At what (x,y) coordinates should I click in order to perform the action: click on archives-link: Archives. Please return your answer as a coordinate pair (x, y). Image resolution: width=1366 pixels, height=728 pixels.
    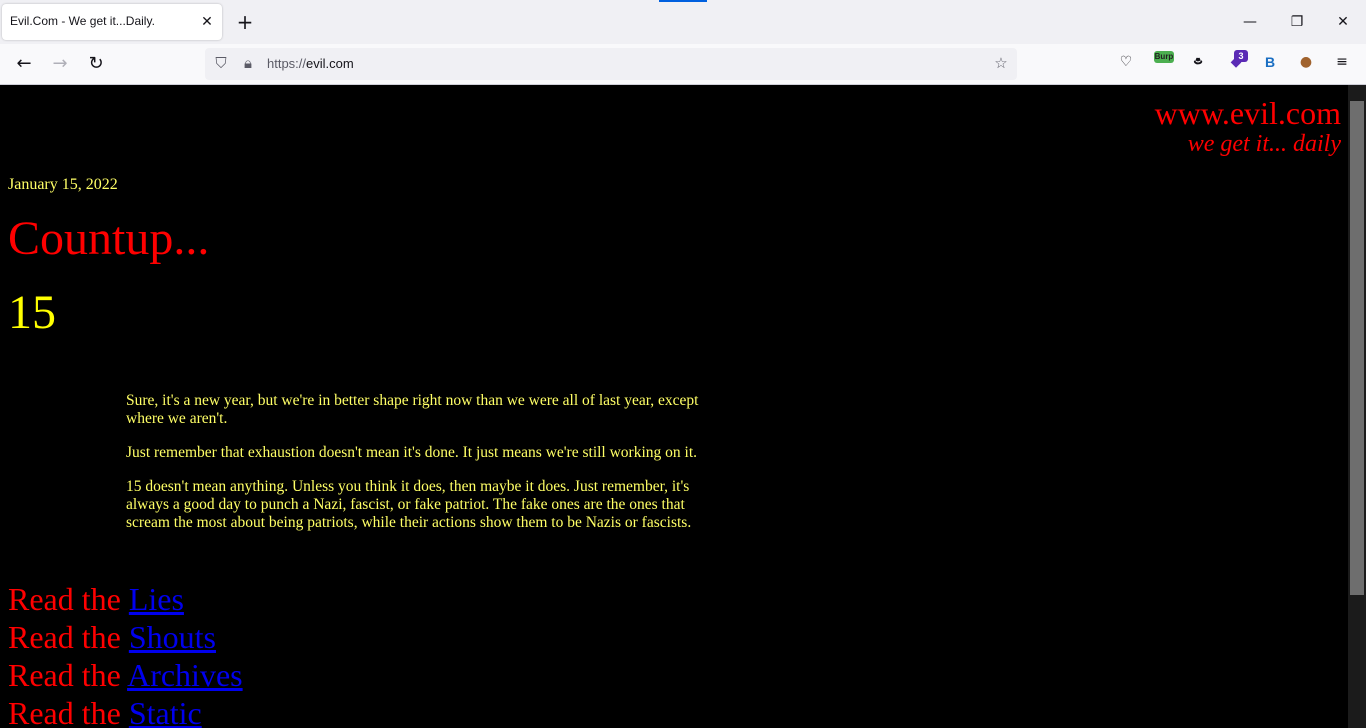
    Looking at the image, I should click on (185, 675).